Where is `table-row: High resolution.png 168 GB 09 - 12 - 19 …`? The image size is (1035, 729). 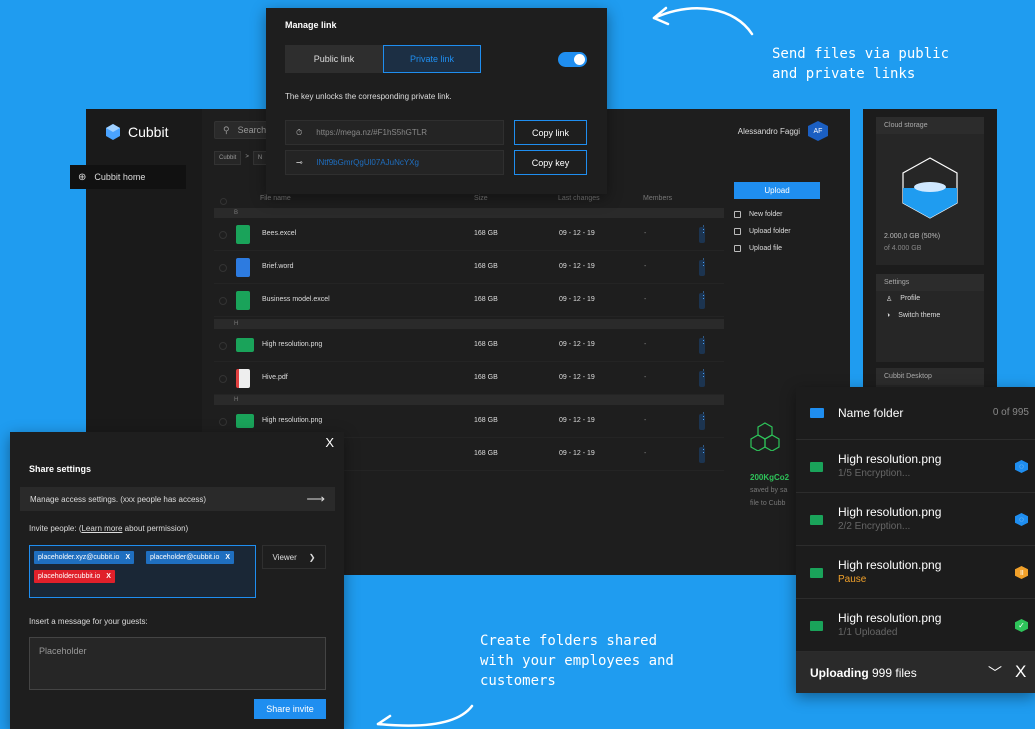 table-row: High resolution.png 168 GB 09 - 12 - 19 … is located at coordinates (469, 345).